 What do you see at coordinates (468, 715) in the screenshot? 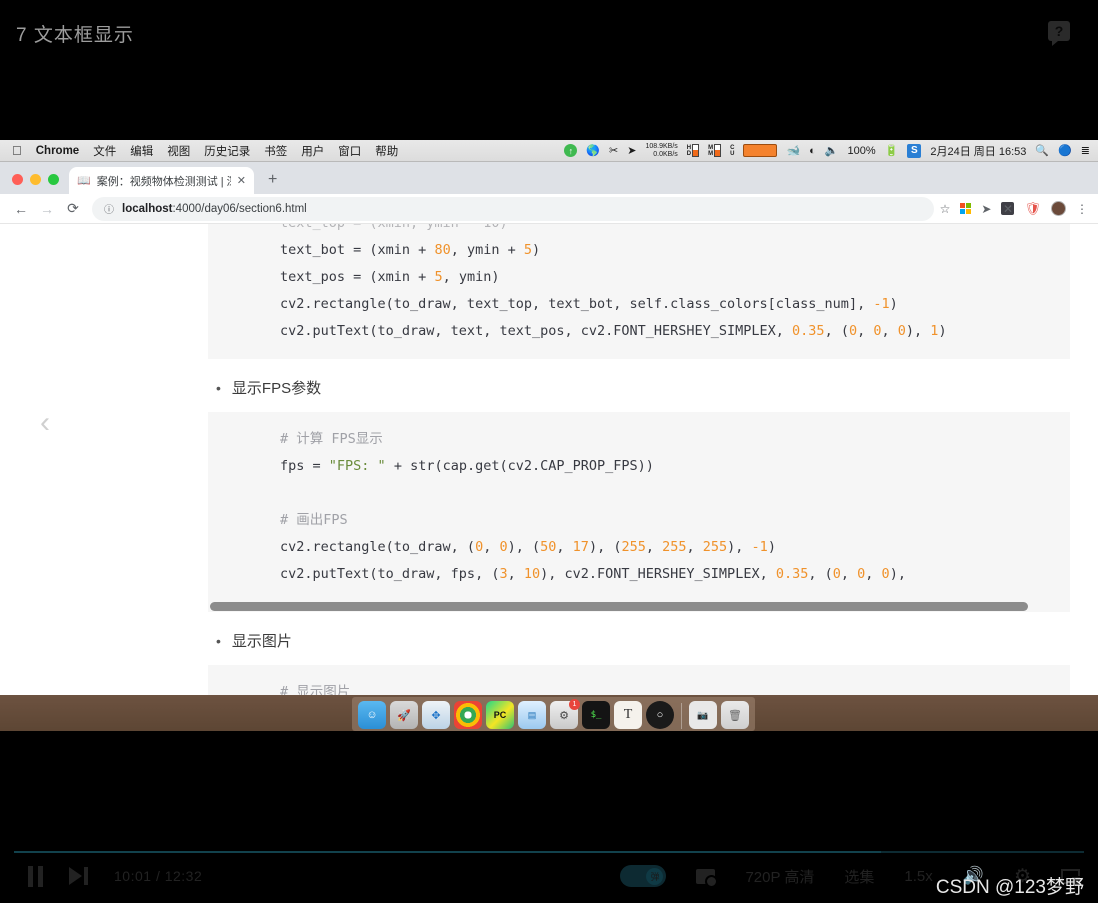
I see `dock-chrome-icon` at bounding box center [468, 715].